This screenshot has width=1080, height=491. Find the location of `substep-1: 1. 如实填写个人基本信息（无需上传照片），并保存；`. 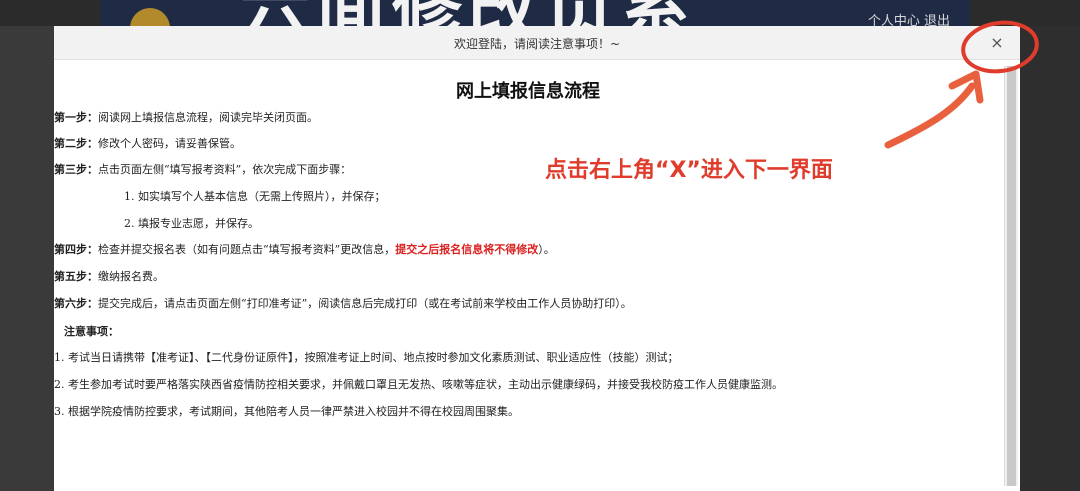

substep-1: 1. 如实填写个人基本信息（无需上传照片），并保存； is located at coordinates (255, 196).